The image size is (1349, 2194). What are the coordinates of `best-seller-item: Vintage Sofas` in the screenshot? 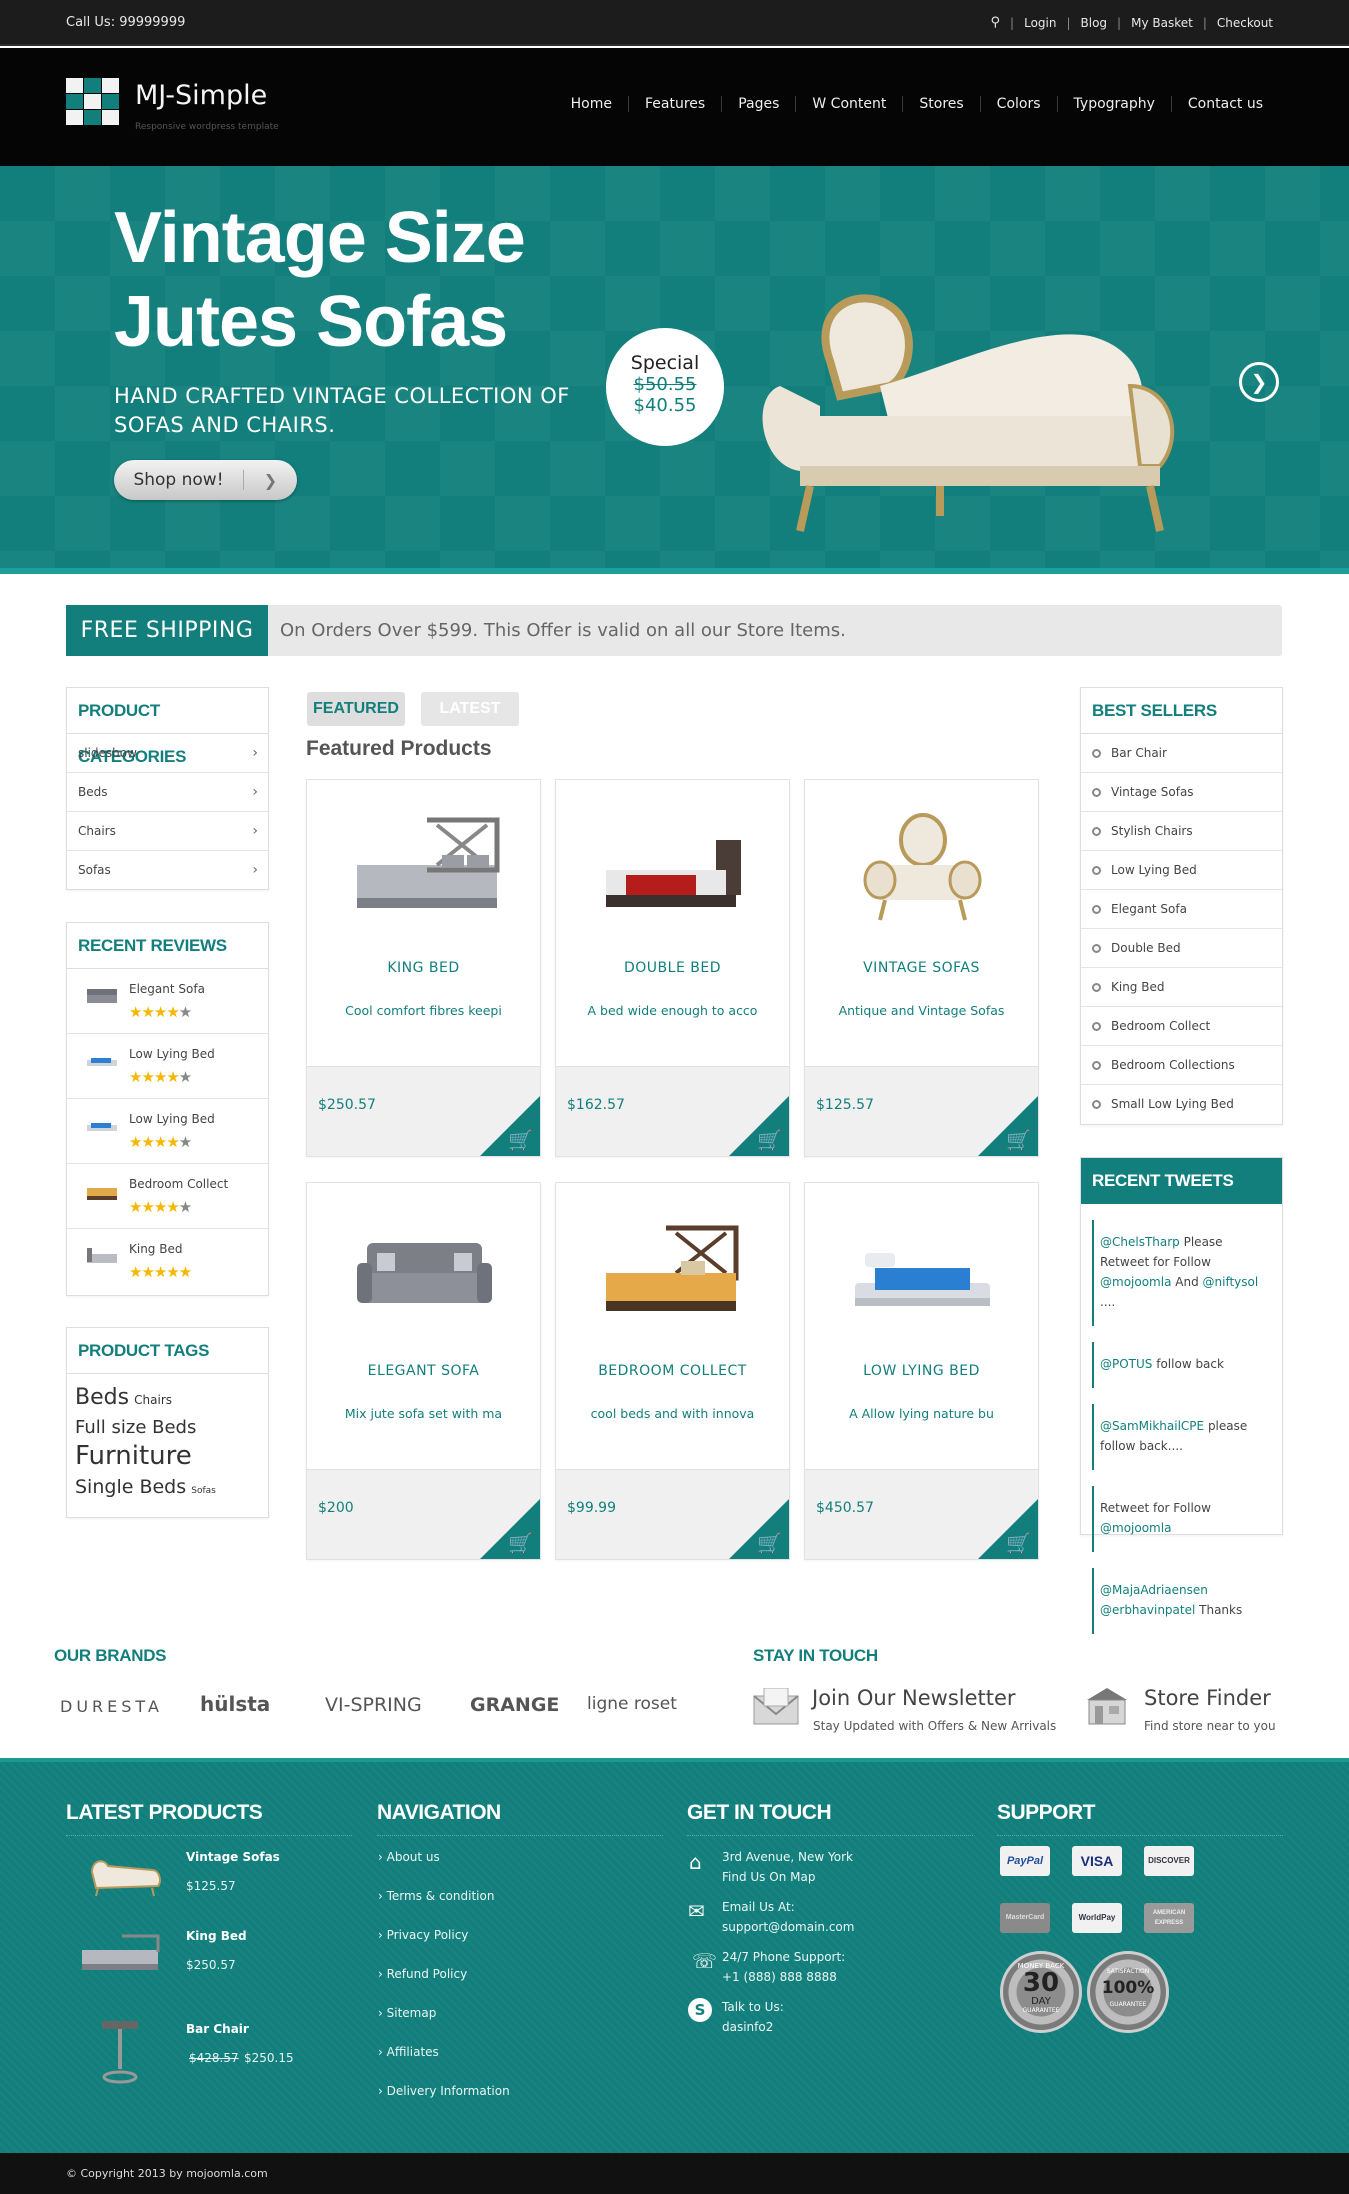 It's located at (1181, 792).